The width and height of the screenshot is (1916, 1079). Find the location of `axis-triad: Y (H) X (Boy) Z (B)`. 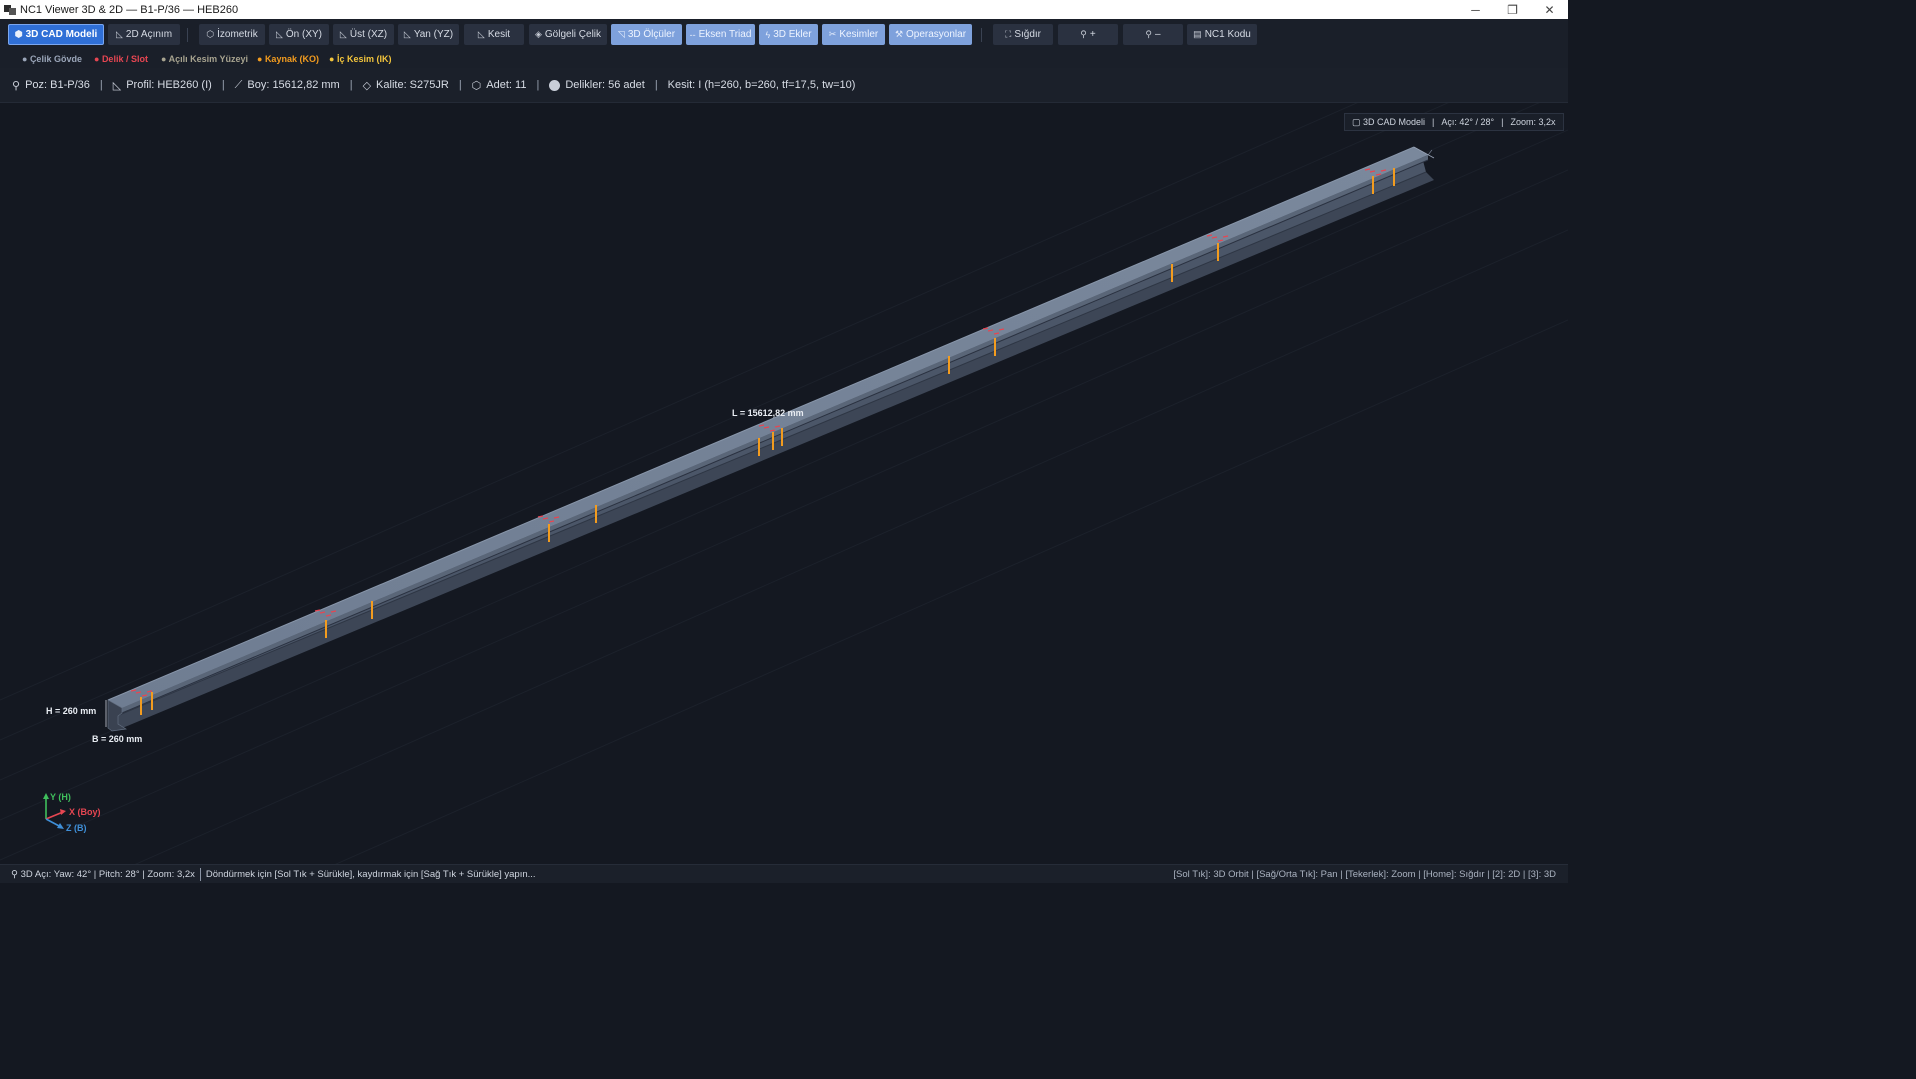

axis-triad: Y (H) X (Boy) Z (B) is located at coordinates (72, 812).